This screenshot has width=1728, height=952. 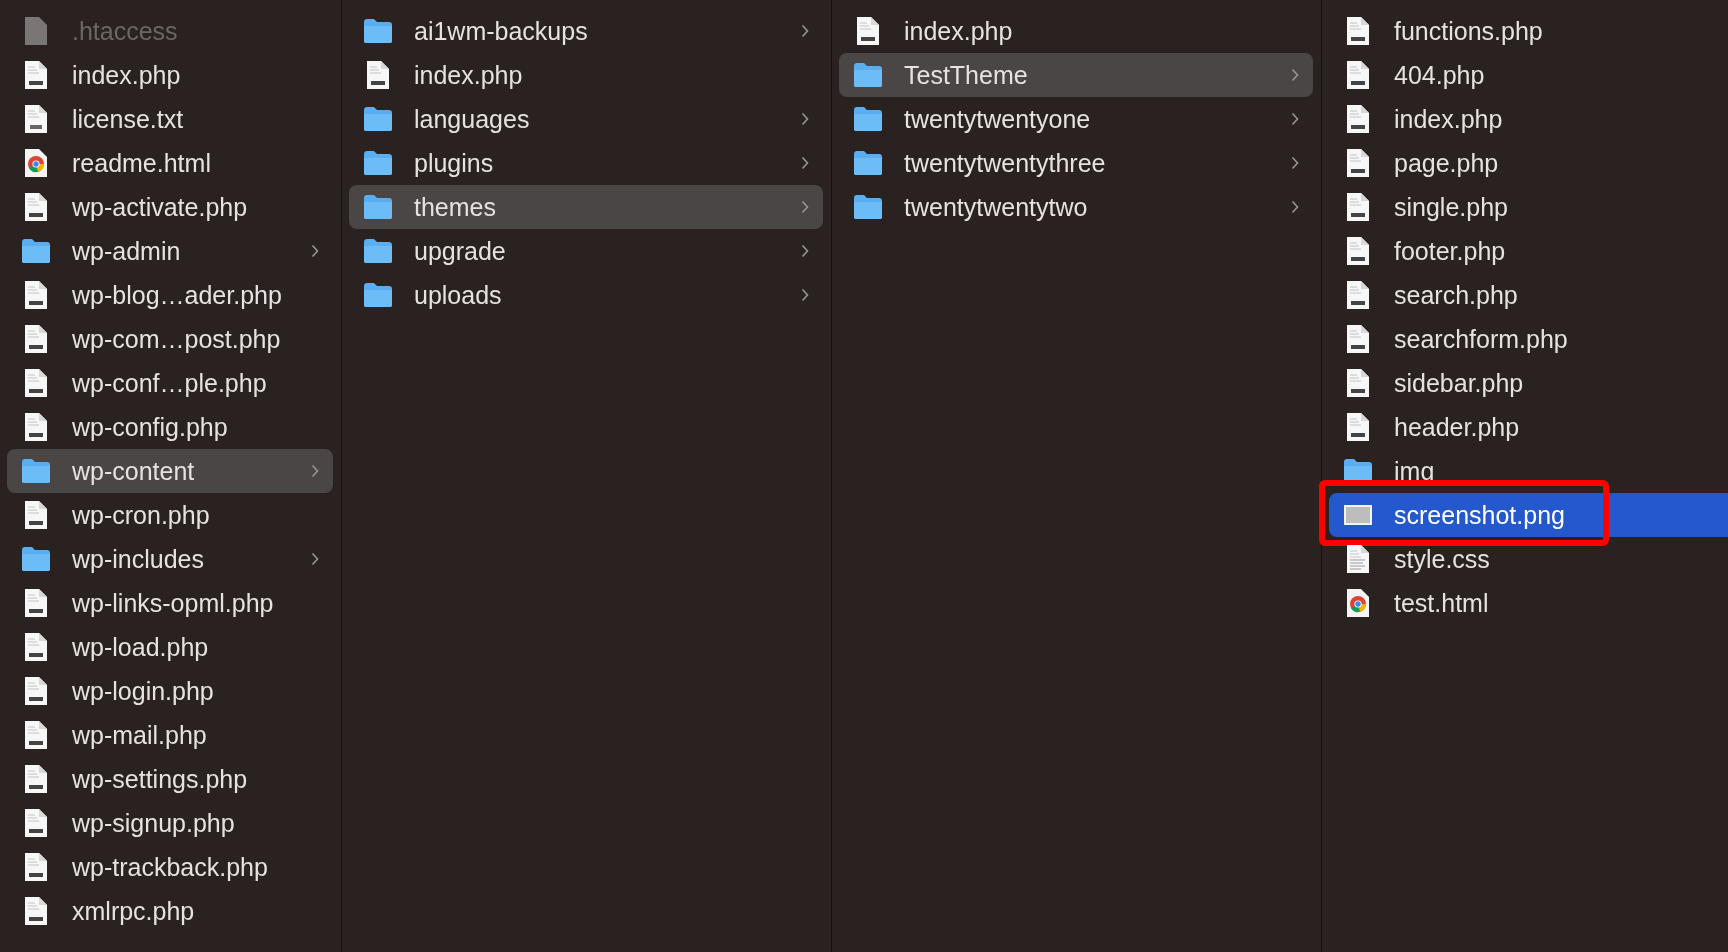 What do you see at coordinates (154, 823) in the screenshot?
I see `file-name: wp-signup.php` at bounding box center [154, 823].